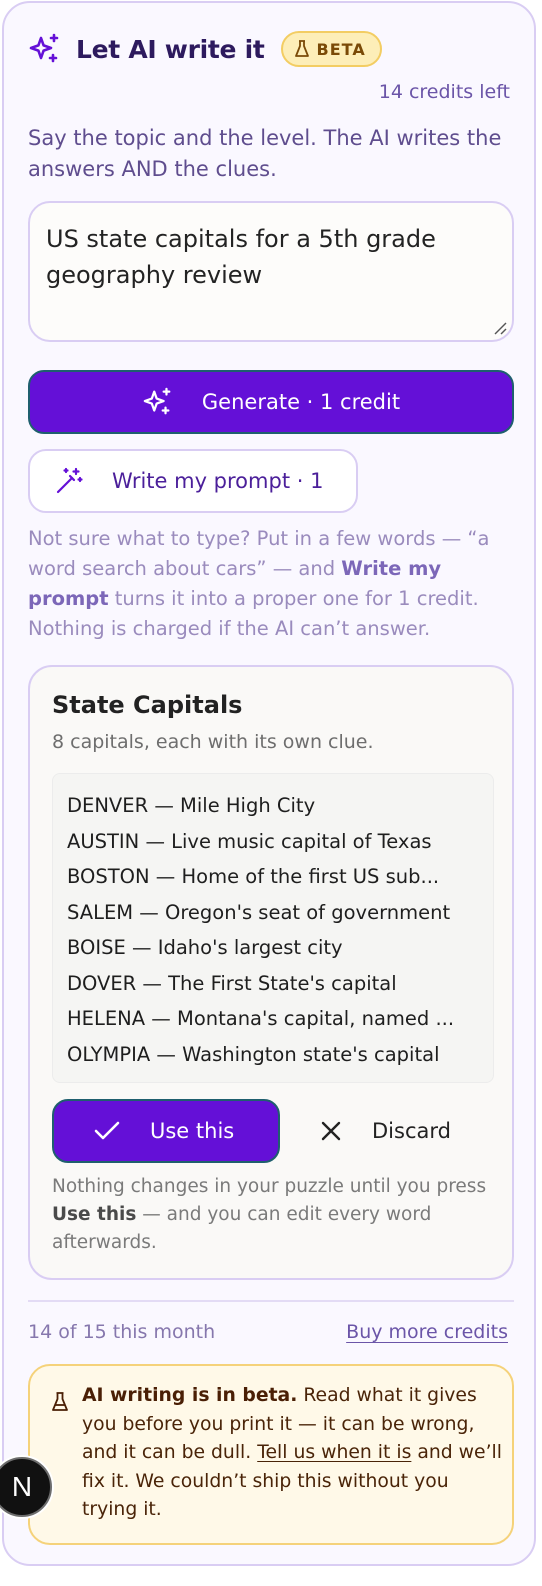 The height and width of the screenshot is (1586, 542). I want to click on write-prompt-button: Write my prompt · 1, so click(193, 481).